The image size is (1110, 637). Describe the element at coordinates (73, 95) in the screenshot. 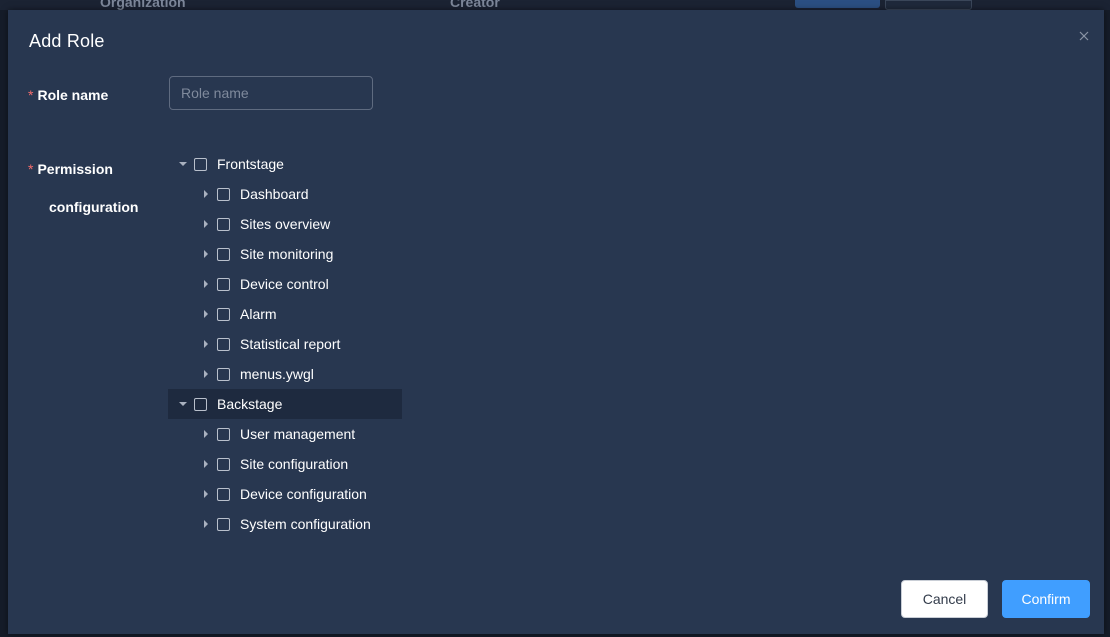

I see `role-name-label-text: Role name` at that location.